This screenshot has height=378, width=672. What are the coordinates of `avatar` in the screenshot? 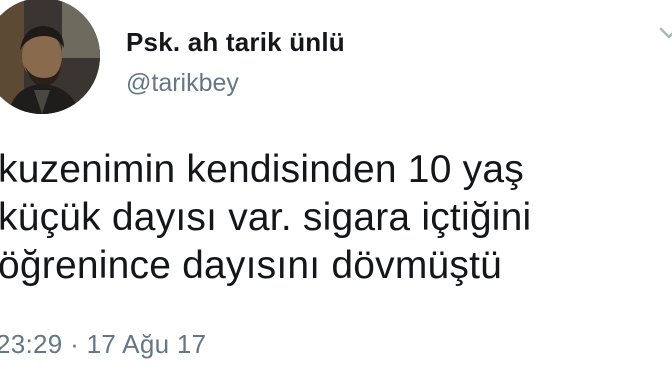 It's located at (50, 57).